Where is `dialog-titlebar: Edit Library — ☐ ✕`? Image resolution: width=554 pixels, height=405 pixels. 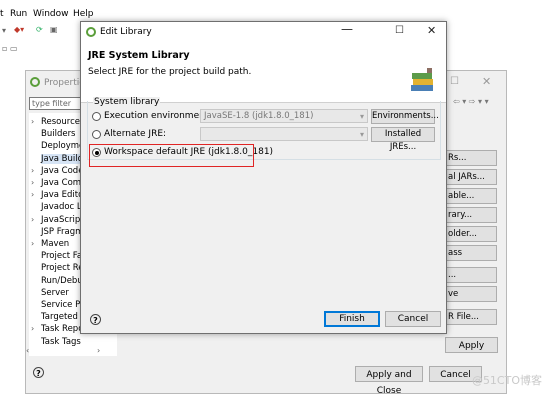 dialog-titlebar: Edit Library — ☐ ✕ is located at coordinates (263, 32).